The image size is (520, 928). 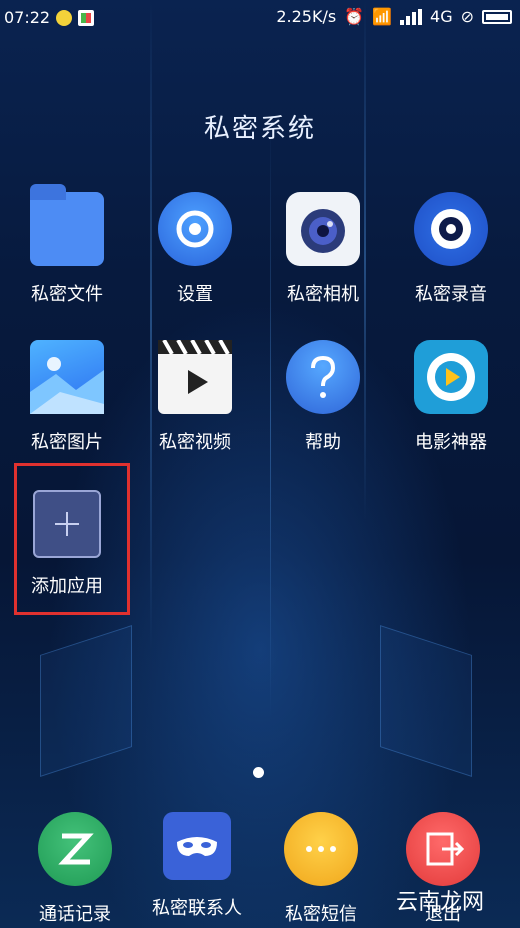 What do you see at coordinates (323, 377) in the screenshot?
I see `help-icon` at bounding box center [323, 377].